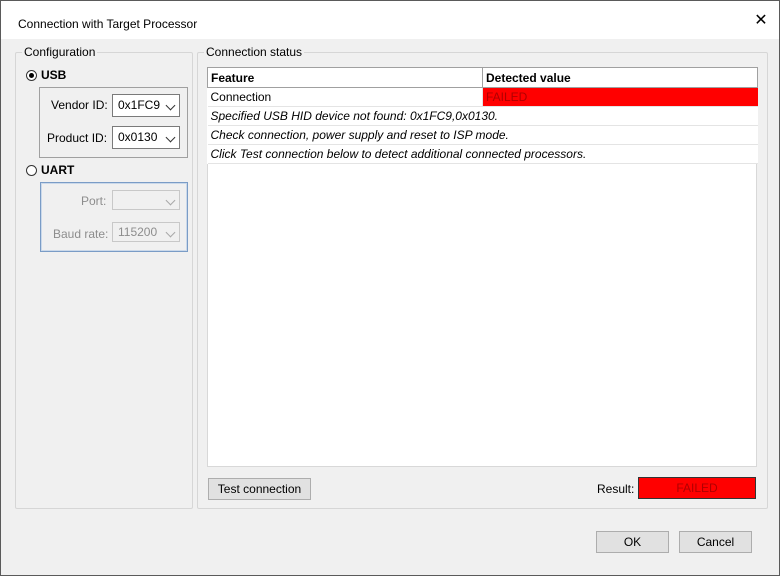  I want to click on close-icon: ✕, so click(761, 21).